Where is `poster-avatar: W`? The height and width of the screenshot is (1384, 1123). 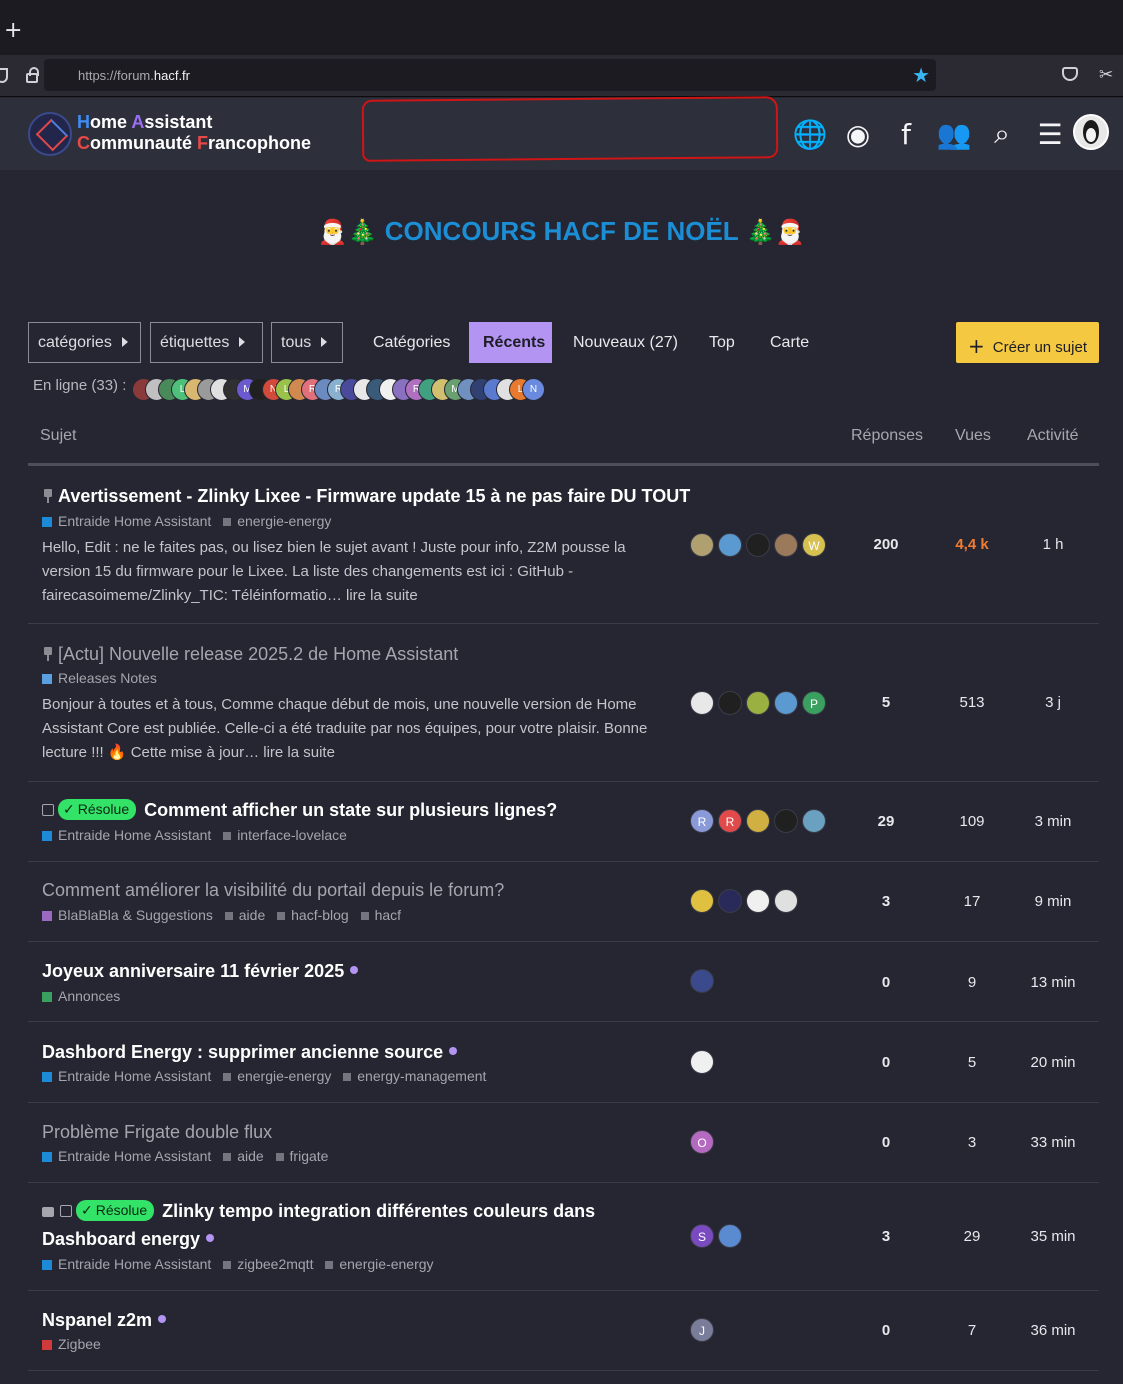
poster-avatar: W is located at coordinates (814, 545).